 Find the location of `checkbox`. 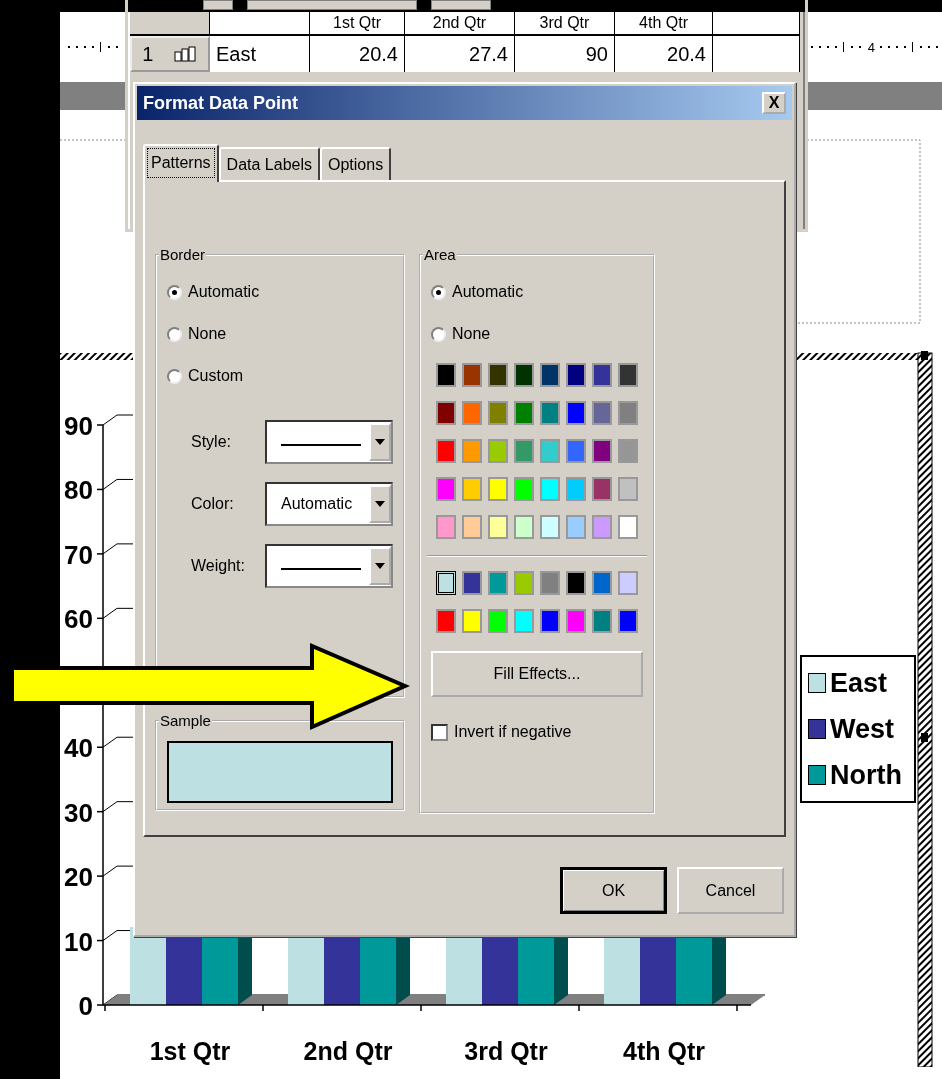

checkbox is located at coordinates (439, 732).